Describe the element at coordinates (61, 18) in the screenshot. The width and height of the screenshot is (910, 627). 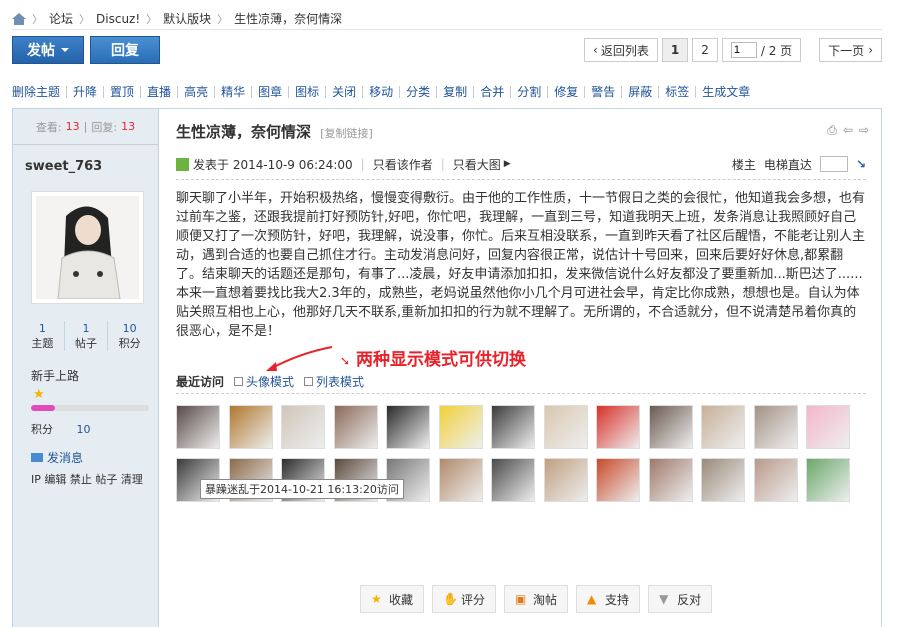
I see `breadcrumb-forum: 论坛` at that location.